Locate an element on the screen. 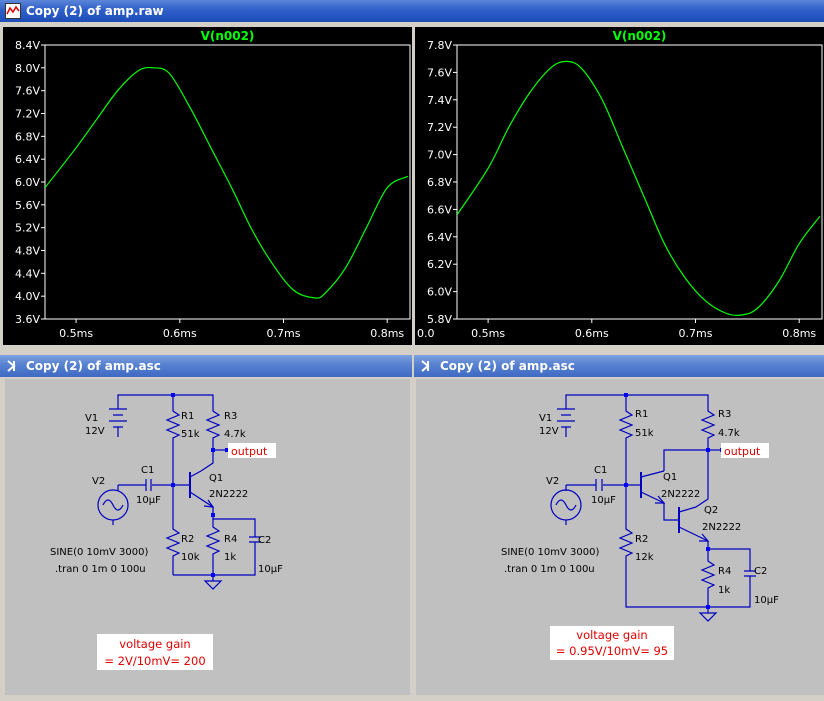 The image size is (824, 701). y-tick-label: 3.6V is located at coordinates (27, 319).